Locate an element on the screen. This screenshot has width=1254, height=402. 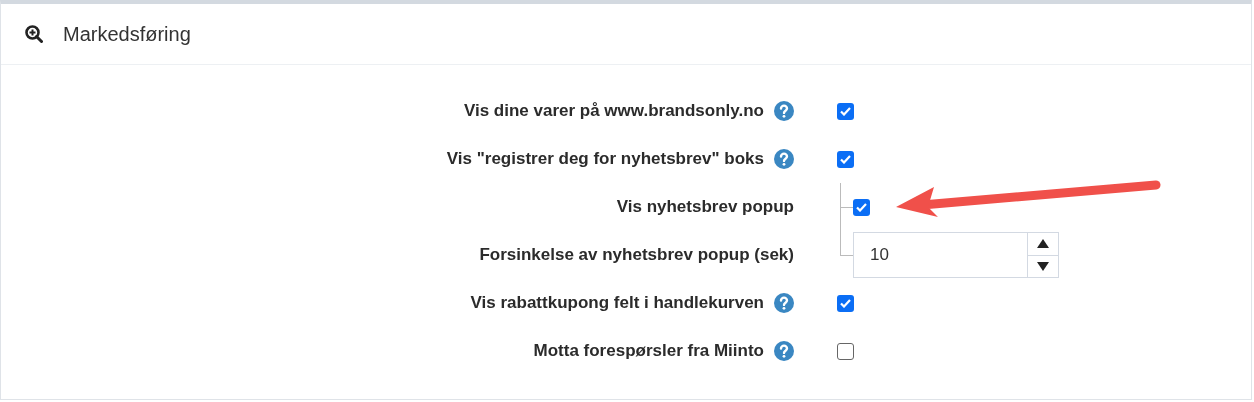
panel-title: Markedsføring is located at coordinates (127, 34).